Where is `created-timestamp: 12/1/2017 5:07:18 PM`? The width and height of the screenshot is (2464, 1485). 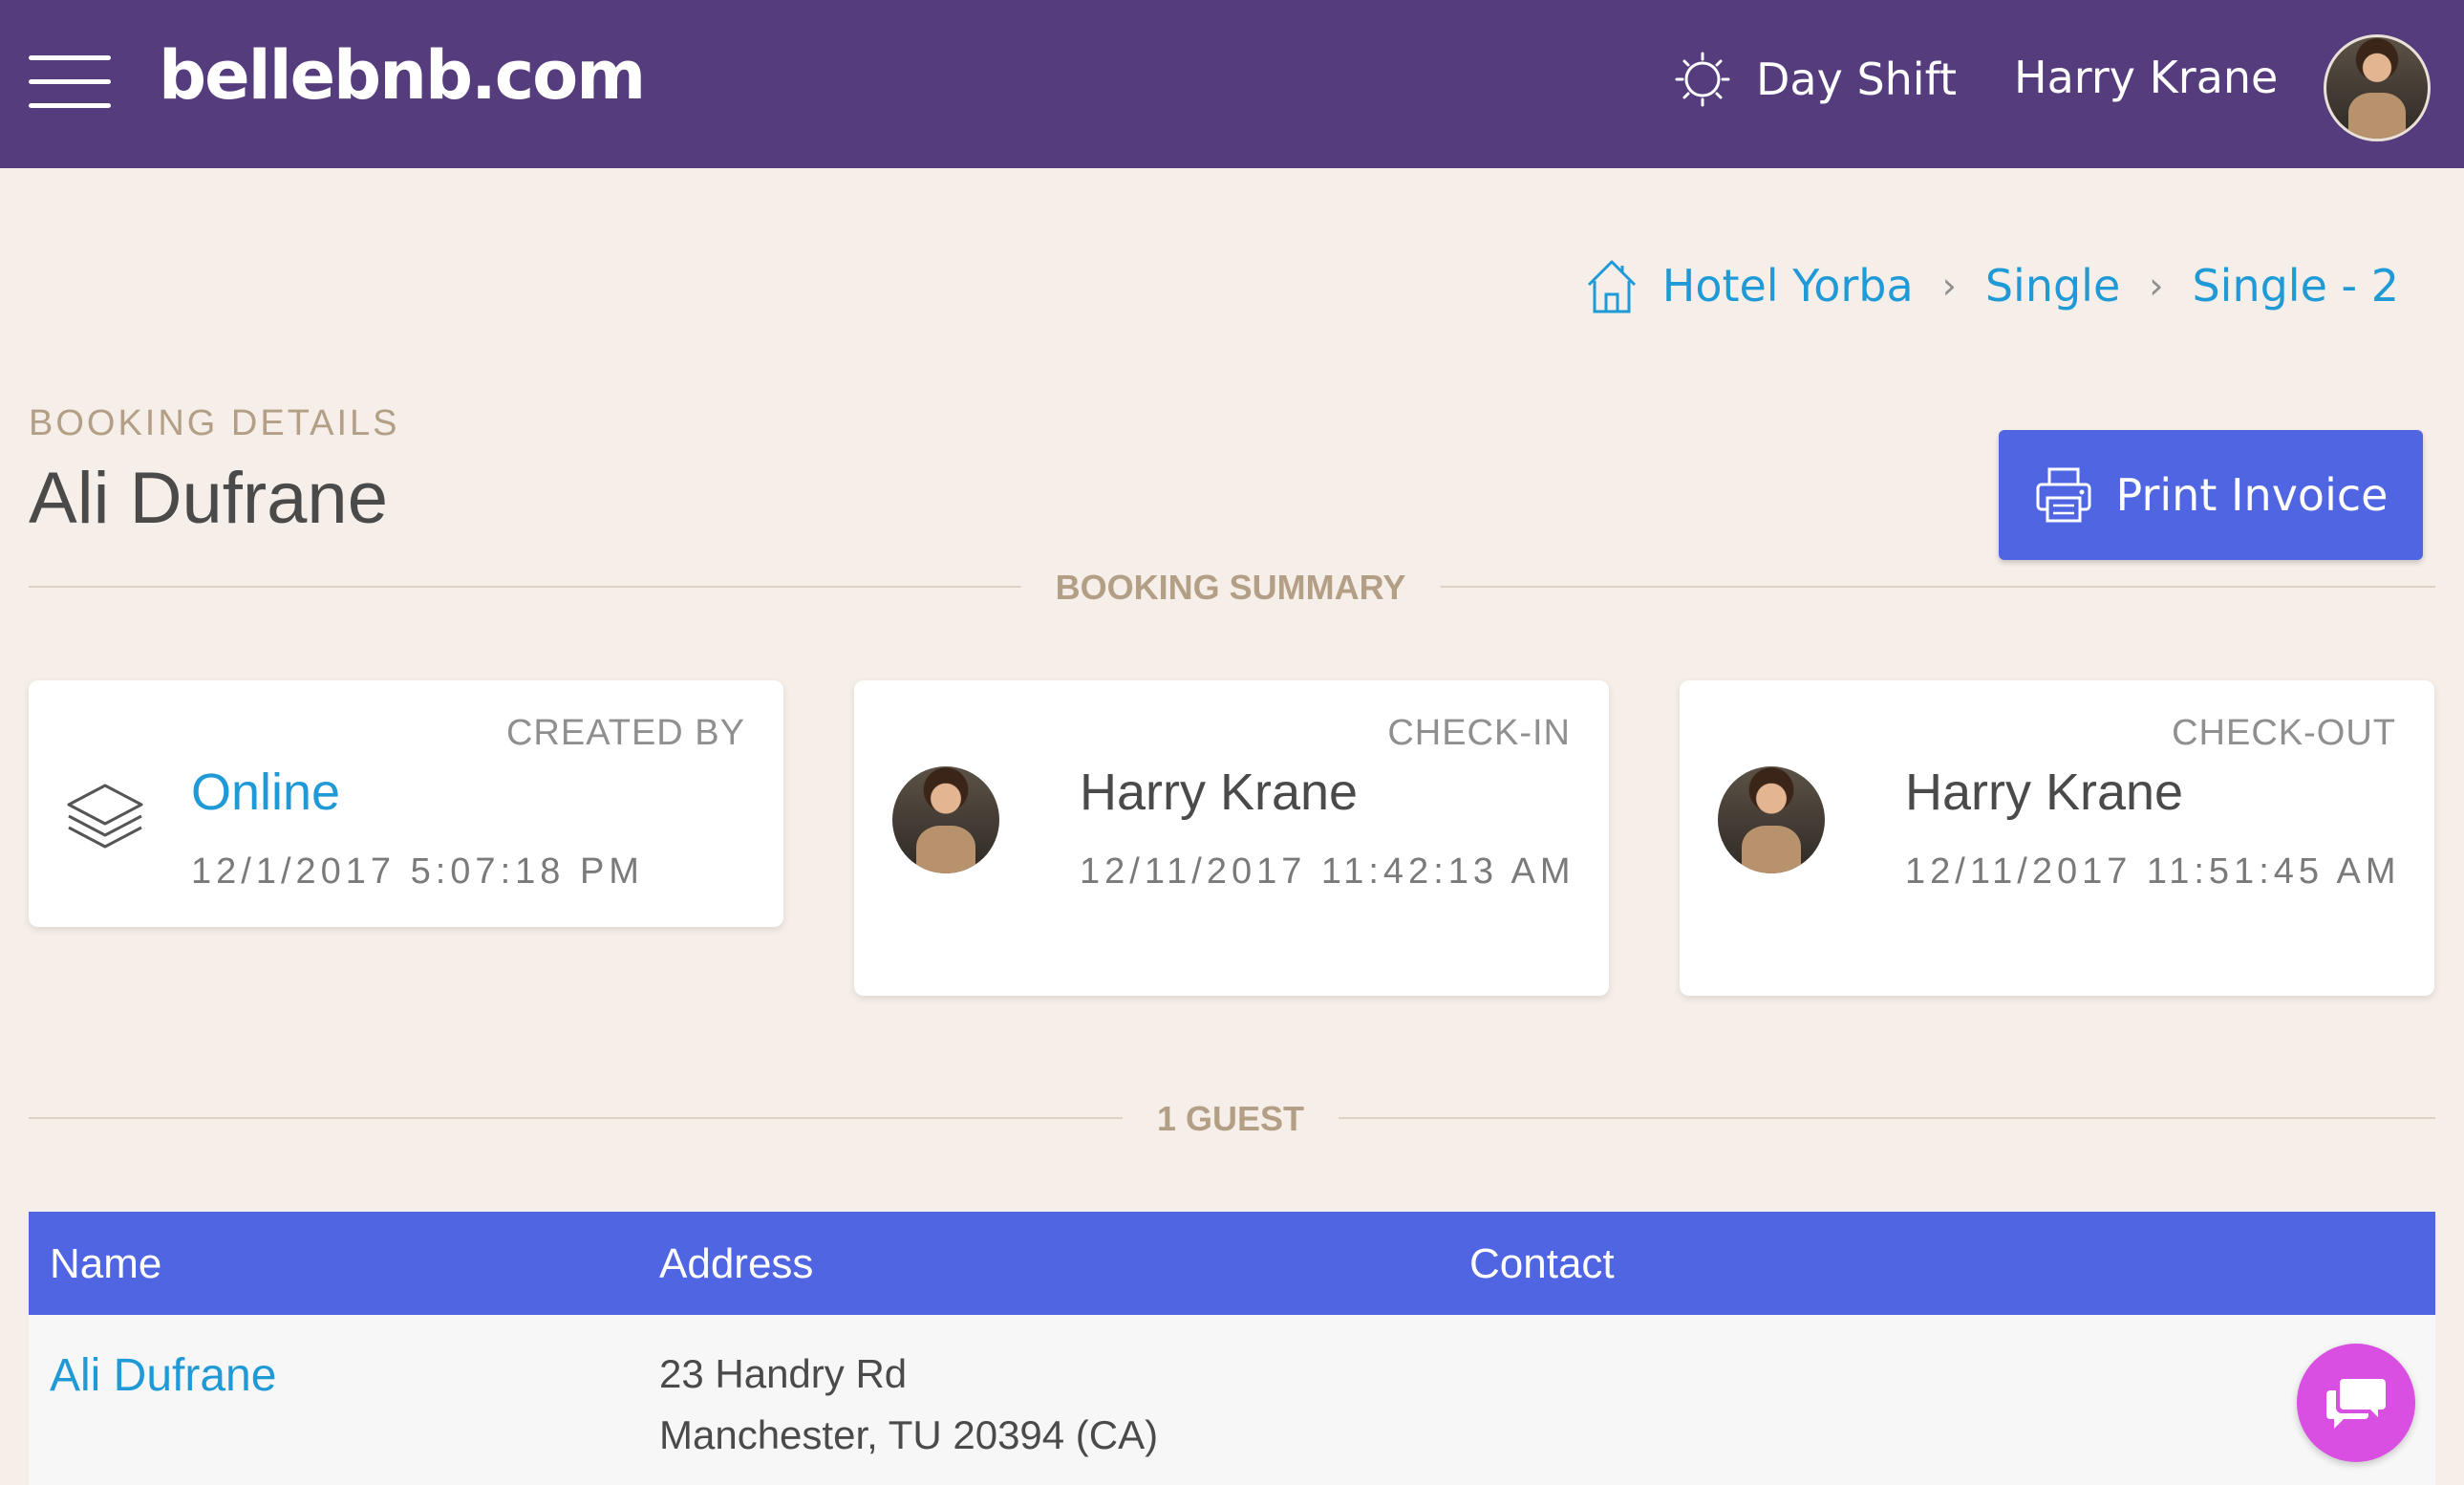 created-timestamp: 12/1/2017 5:07:18 PM is located at coordinates (417, 872).